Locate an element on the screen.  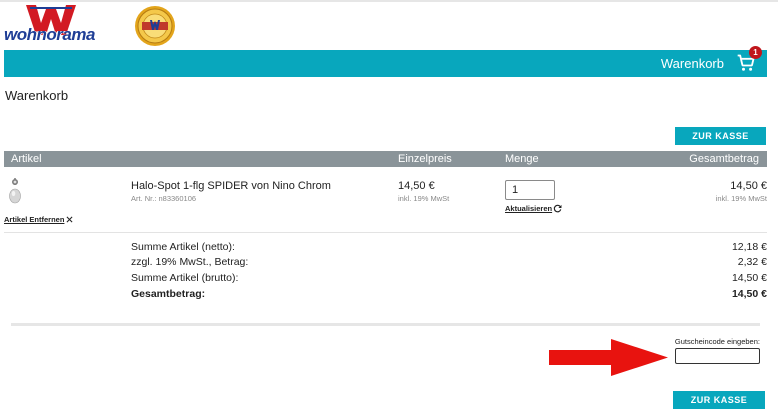
top-border is located at coordinates (389, 1).